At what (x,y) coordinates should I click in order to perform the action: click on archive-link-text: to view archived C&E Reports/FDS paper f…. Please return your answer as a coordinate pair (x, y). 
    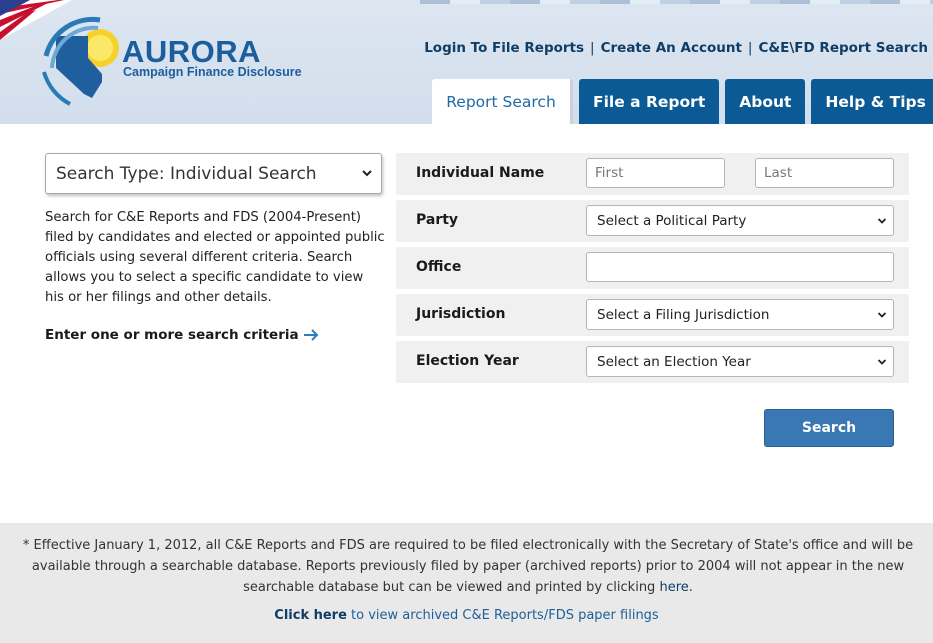
    Looking at the image, I should click on (503, 615).